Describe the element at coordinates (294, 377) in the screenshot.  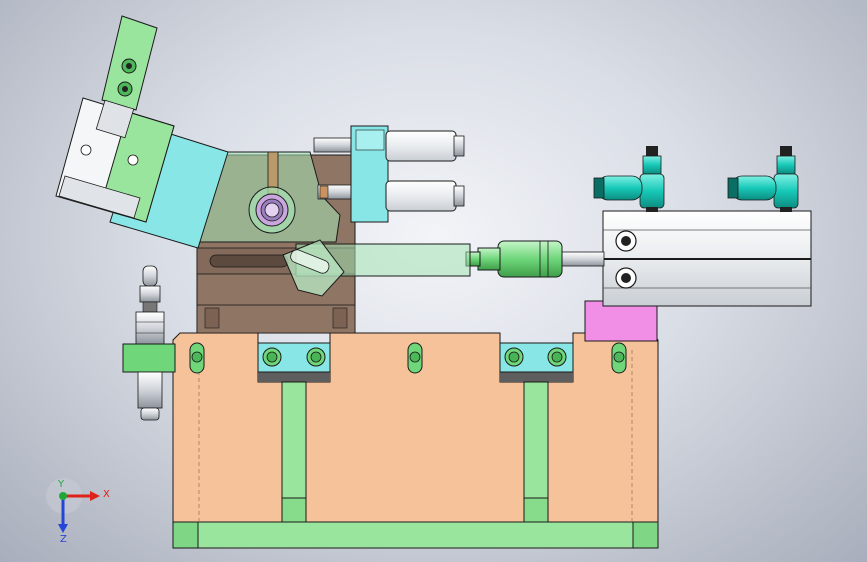
I see `left-pocket-shadow` at that location.